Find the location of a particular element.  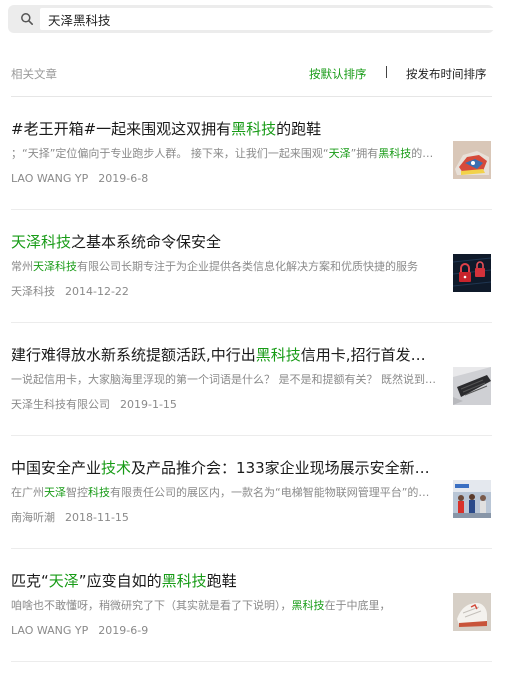

highlighted-keyword: 科技 is located at coordinates (99, 492).